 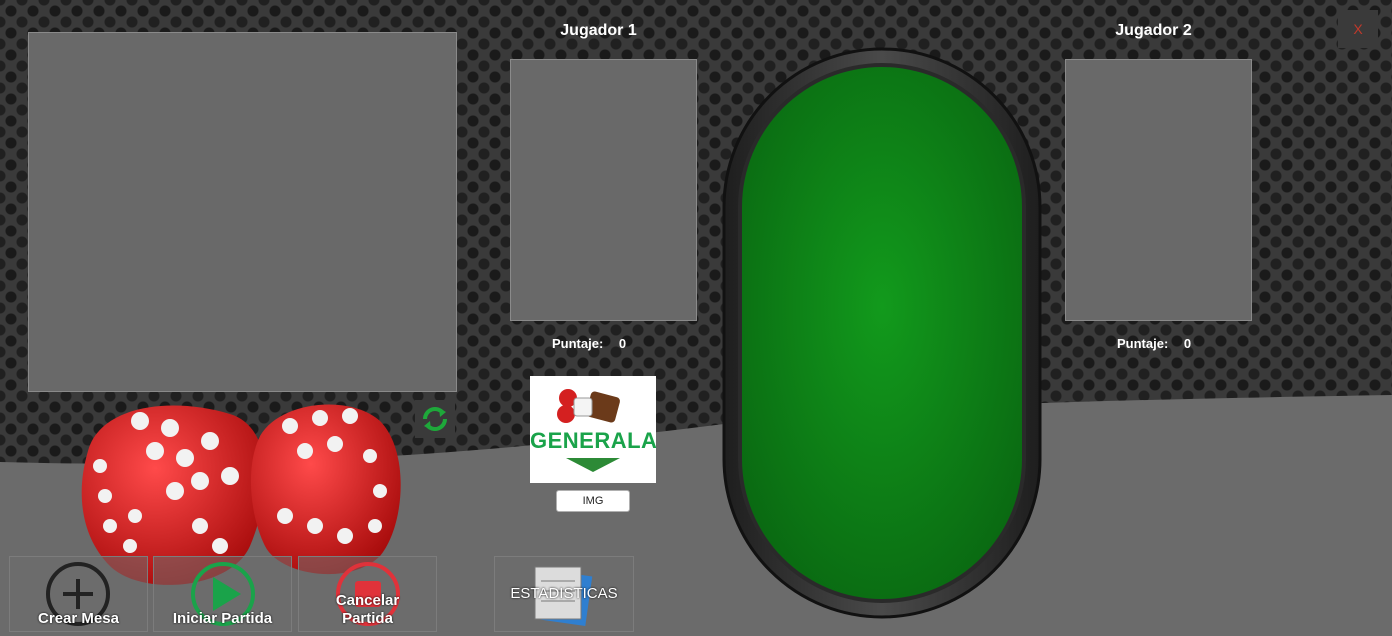 I want to click on player2-title: Jugador 2, so click(x=1153, y=30).